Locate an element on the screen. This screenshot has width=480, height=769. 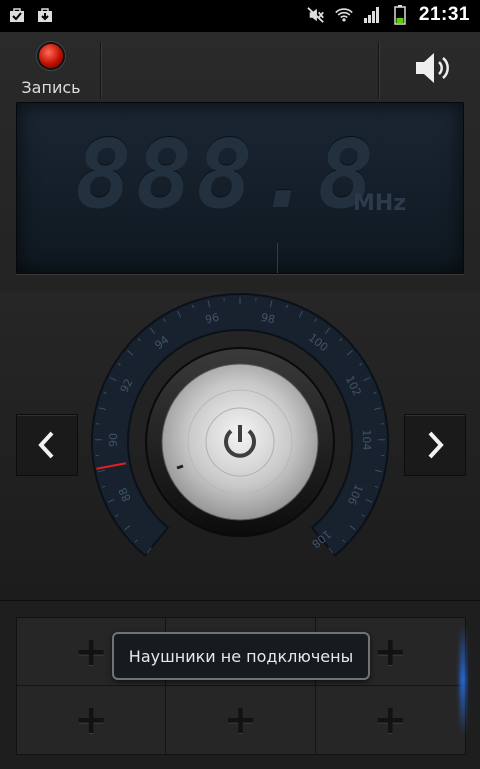
status-time: 21:31 is located at coordinates (444, 15).